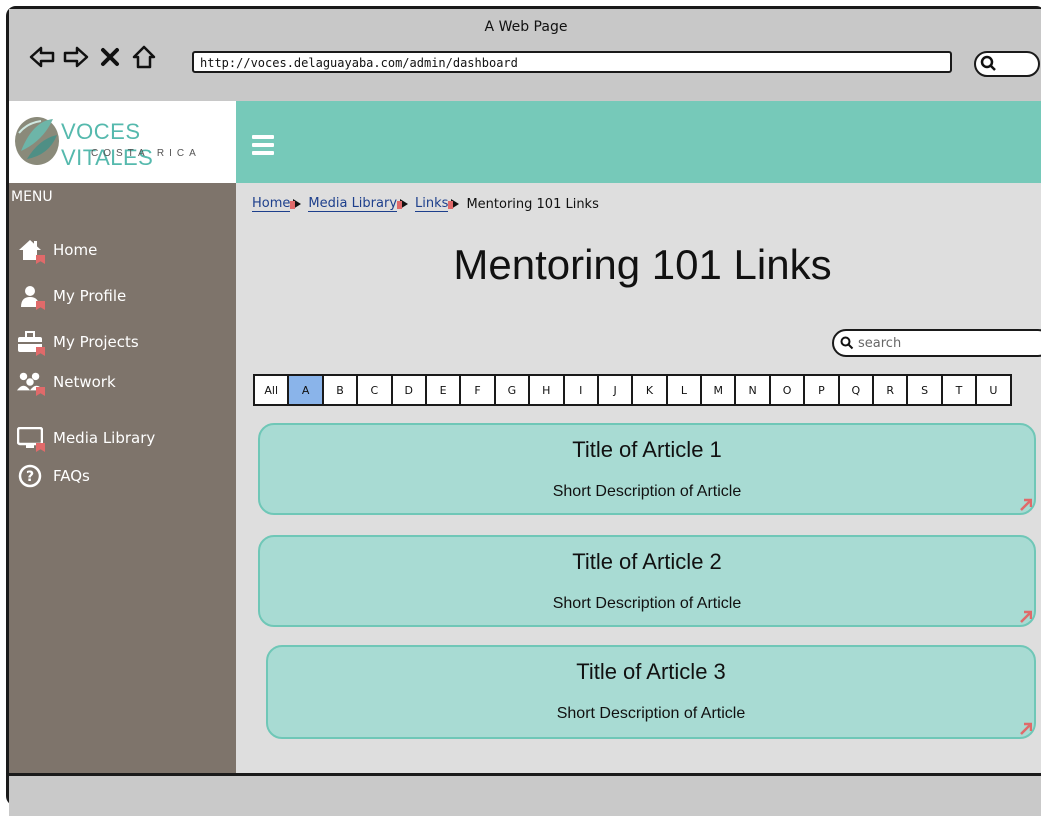  Describe the element at coordinates (582, 390) in the screenshot. I see `letter-filter: I` at that location.